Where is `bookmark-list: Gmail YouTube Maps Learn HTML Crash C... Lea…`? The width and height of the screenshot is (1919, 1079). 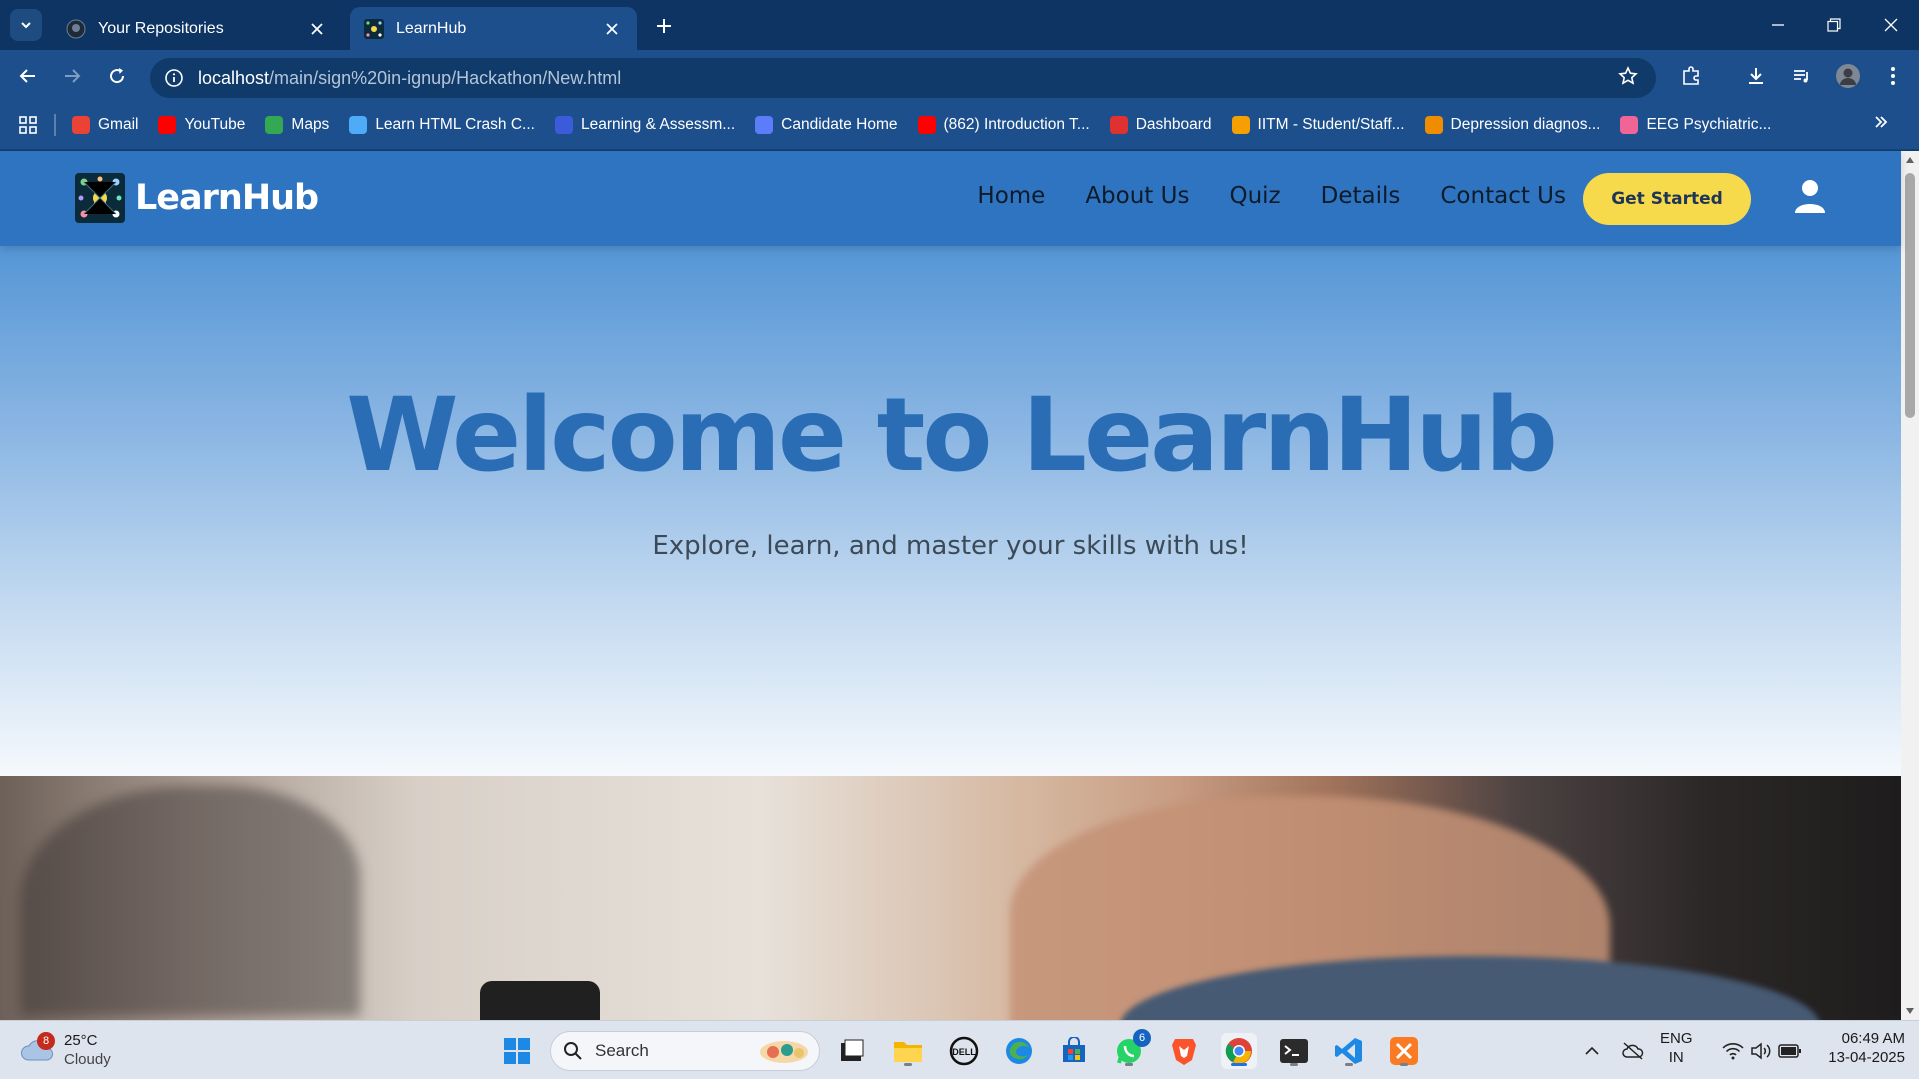 bookmark-list: Gmail YouTube Maps Learn HTML Crash C... Lea… is located at coordinates (931, 124).